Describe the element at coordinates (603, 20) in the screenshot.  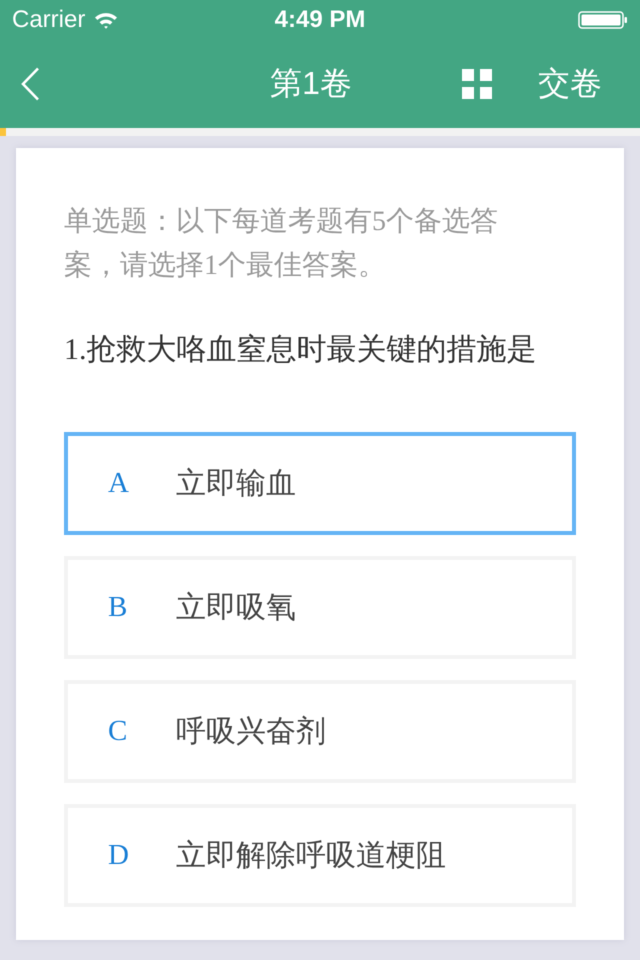
I see `battery-icon` at that location.